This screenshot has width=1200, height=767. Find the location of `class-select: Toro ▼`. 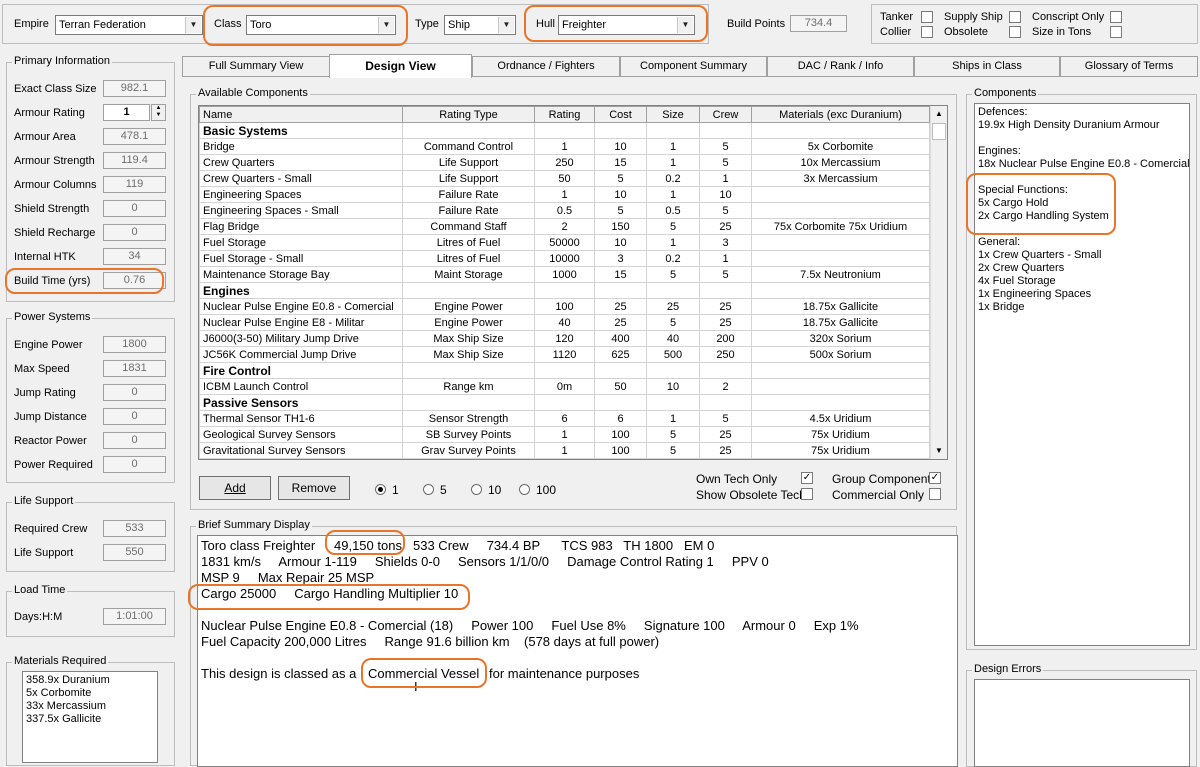

class-select: Toro ▼ is located at coordinates (321, 25).